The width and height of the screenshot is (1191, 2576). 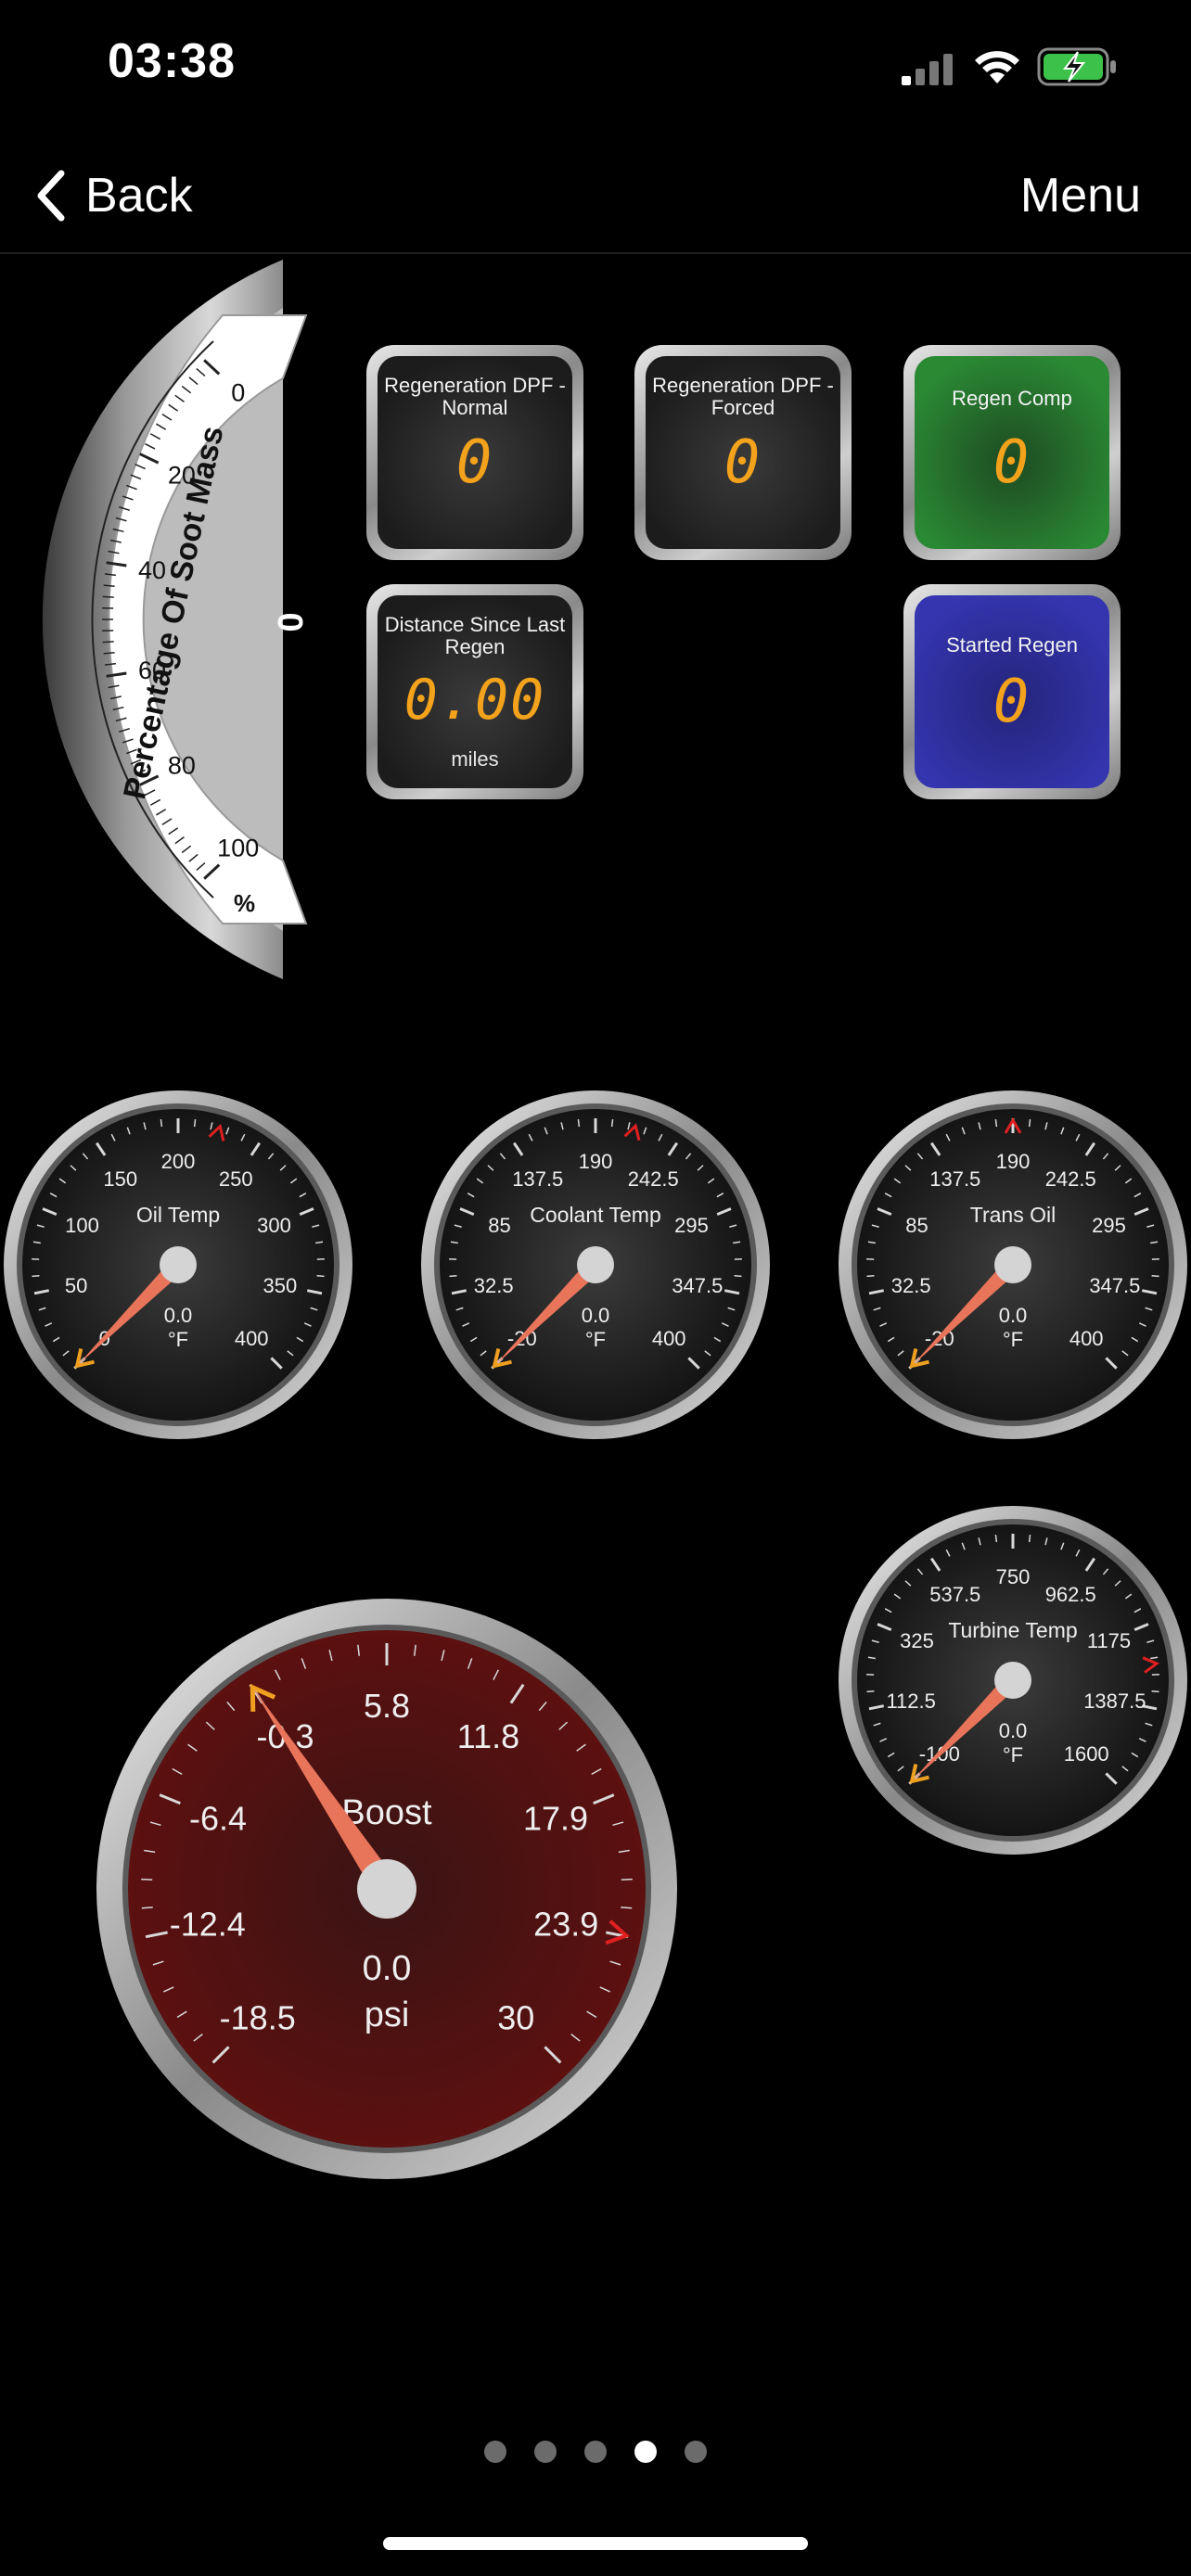 What do you see at coordinates (76, 1285) in the screenshot?
I see `gauge-tick-label: 50` at bounding box center [76, 1285].